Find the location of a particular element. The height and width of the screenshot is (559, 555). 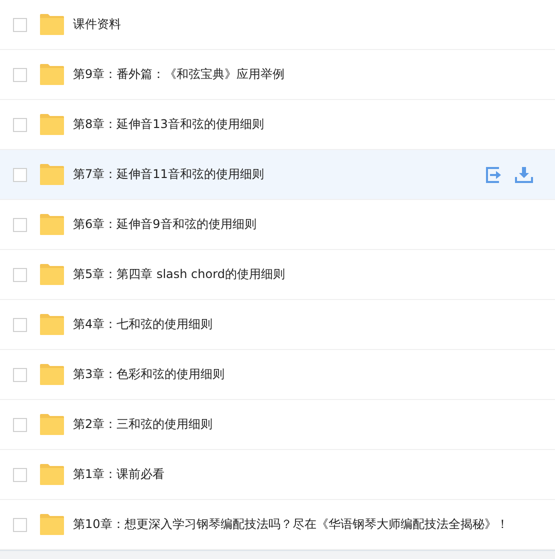

download-icon is located at coordinates (524, 174).